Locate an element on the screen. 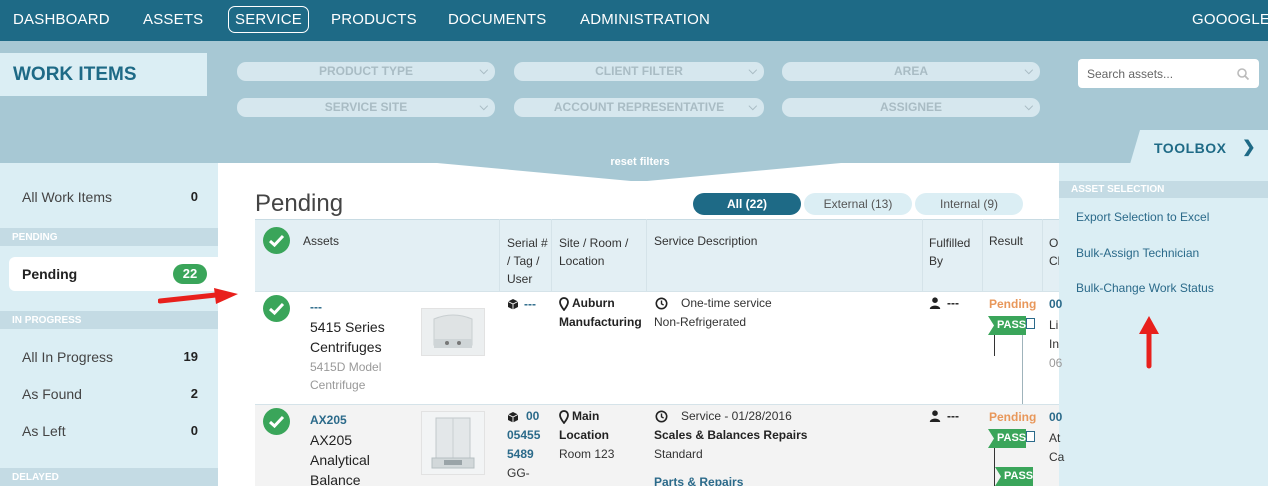 The width and height of the screenshot is (1268, 486). search-icon is located at coordinates (1243, 74).